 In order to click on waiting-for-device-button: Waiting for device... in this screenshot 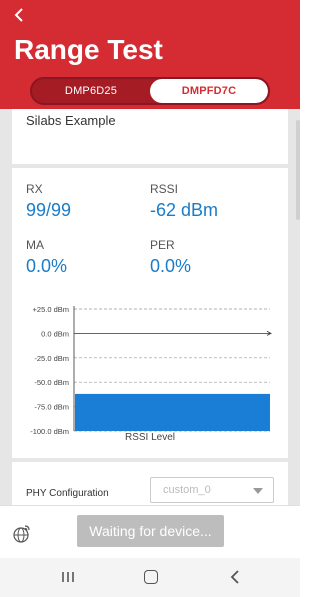, I will do `click(150, 531)`.